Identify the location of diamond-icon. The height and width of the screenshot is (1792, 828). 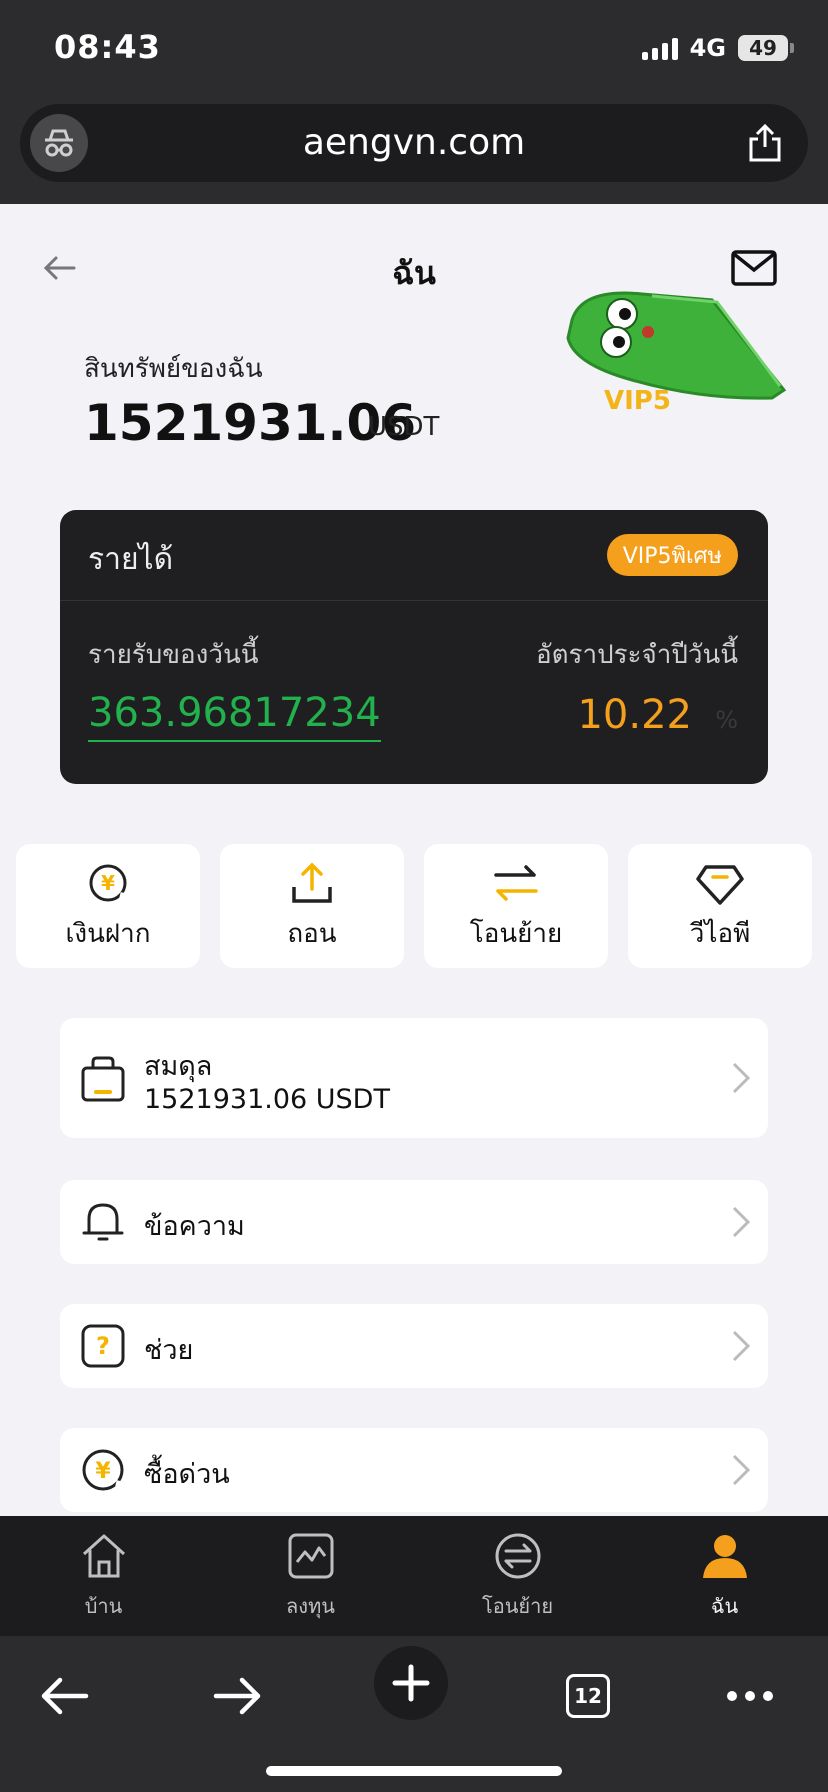
(720, 884).